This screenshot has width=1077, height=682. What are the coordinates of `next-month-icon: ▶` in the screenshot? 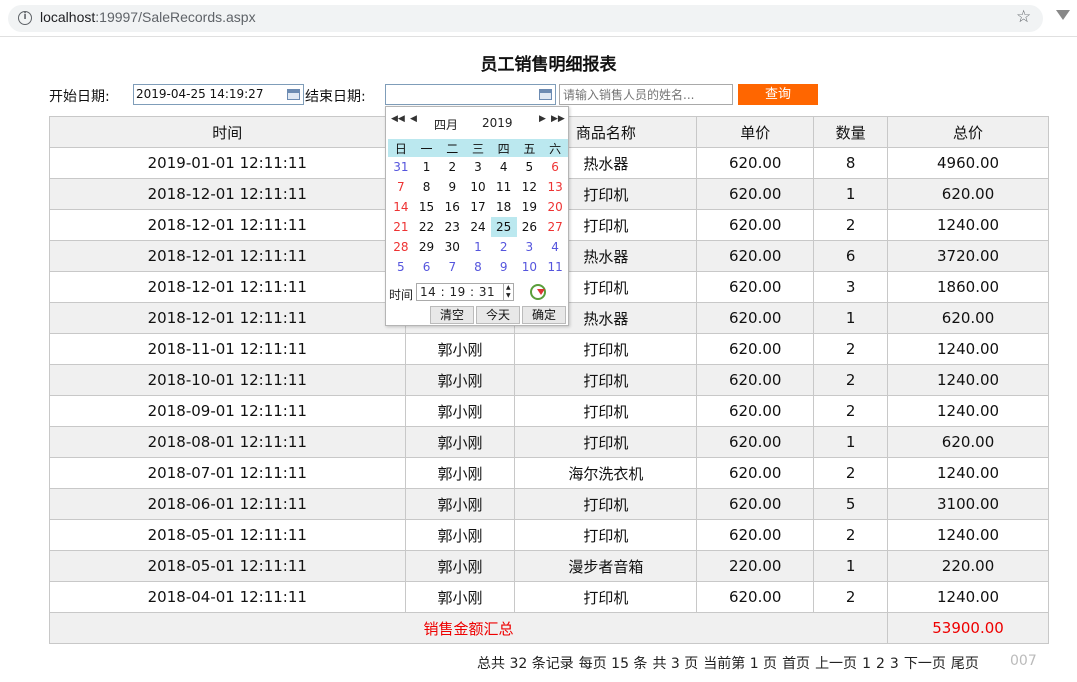 It's located at (542, 119).